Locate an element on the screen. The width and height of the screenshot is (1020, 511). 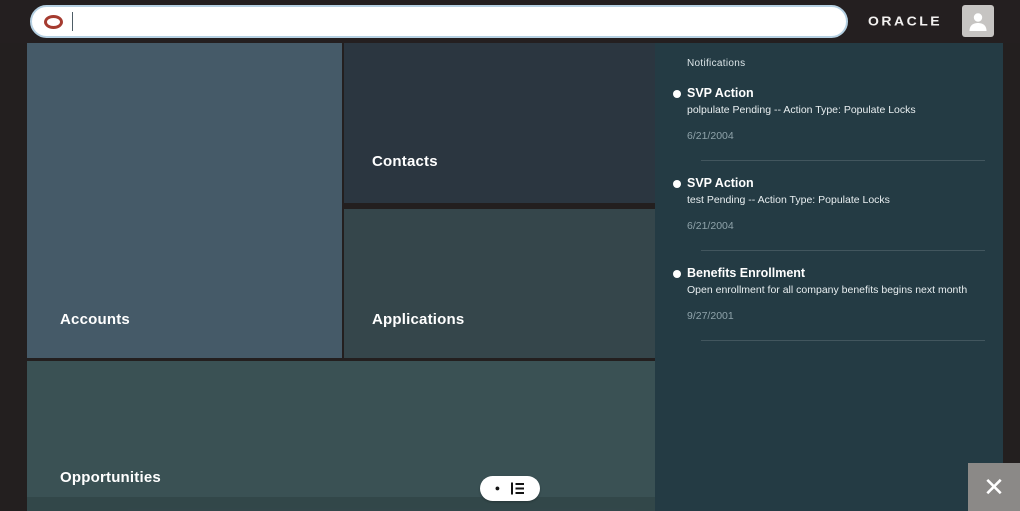
left-edge-strip is located at coordinates (13, 277).